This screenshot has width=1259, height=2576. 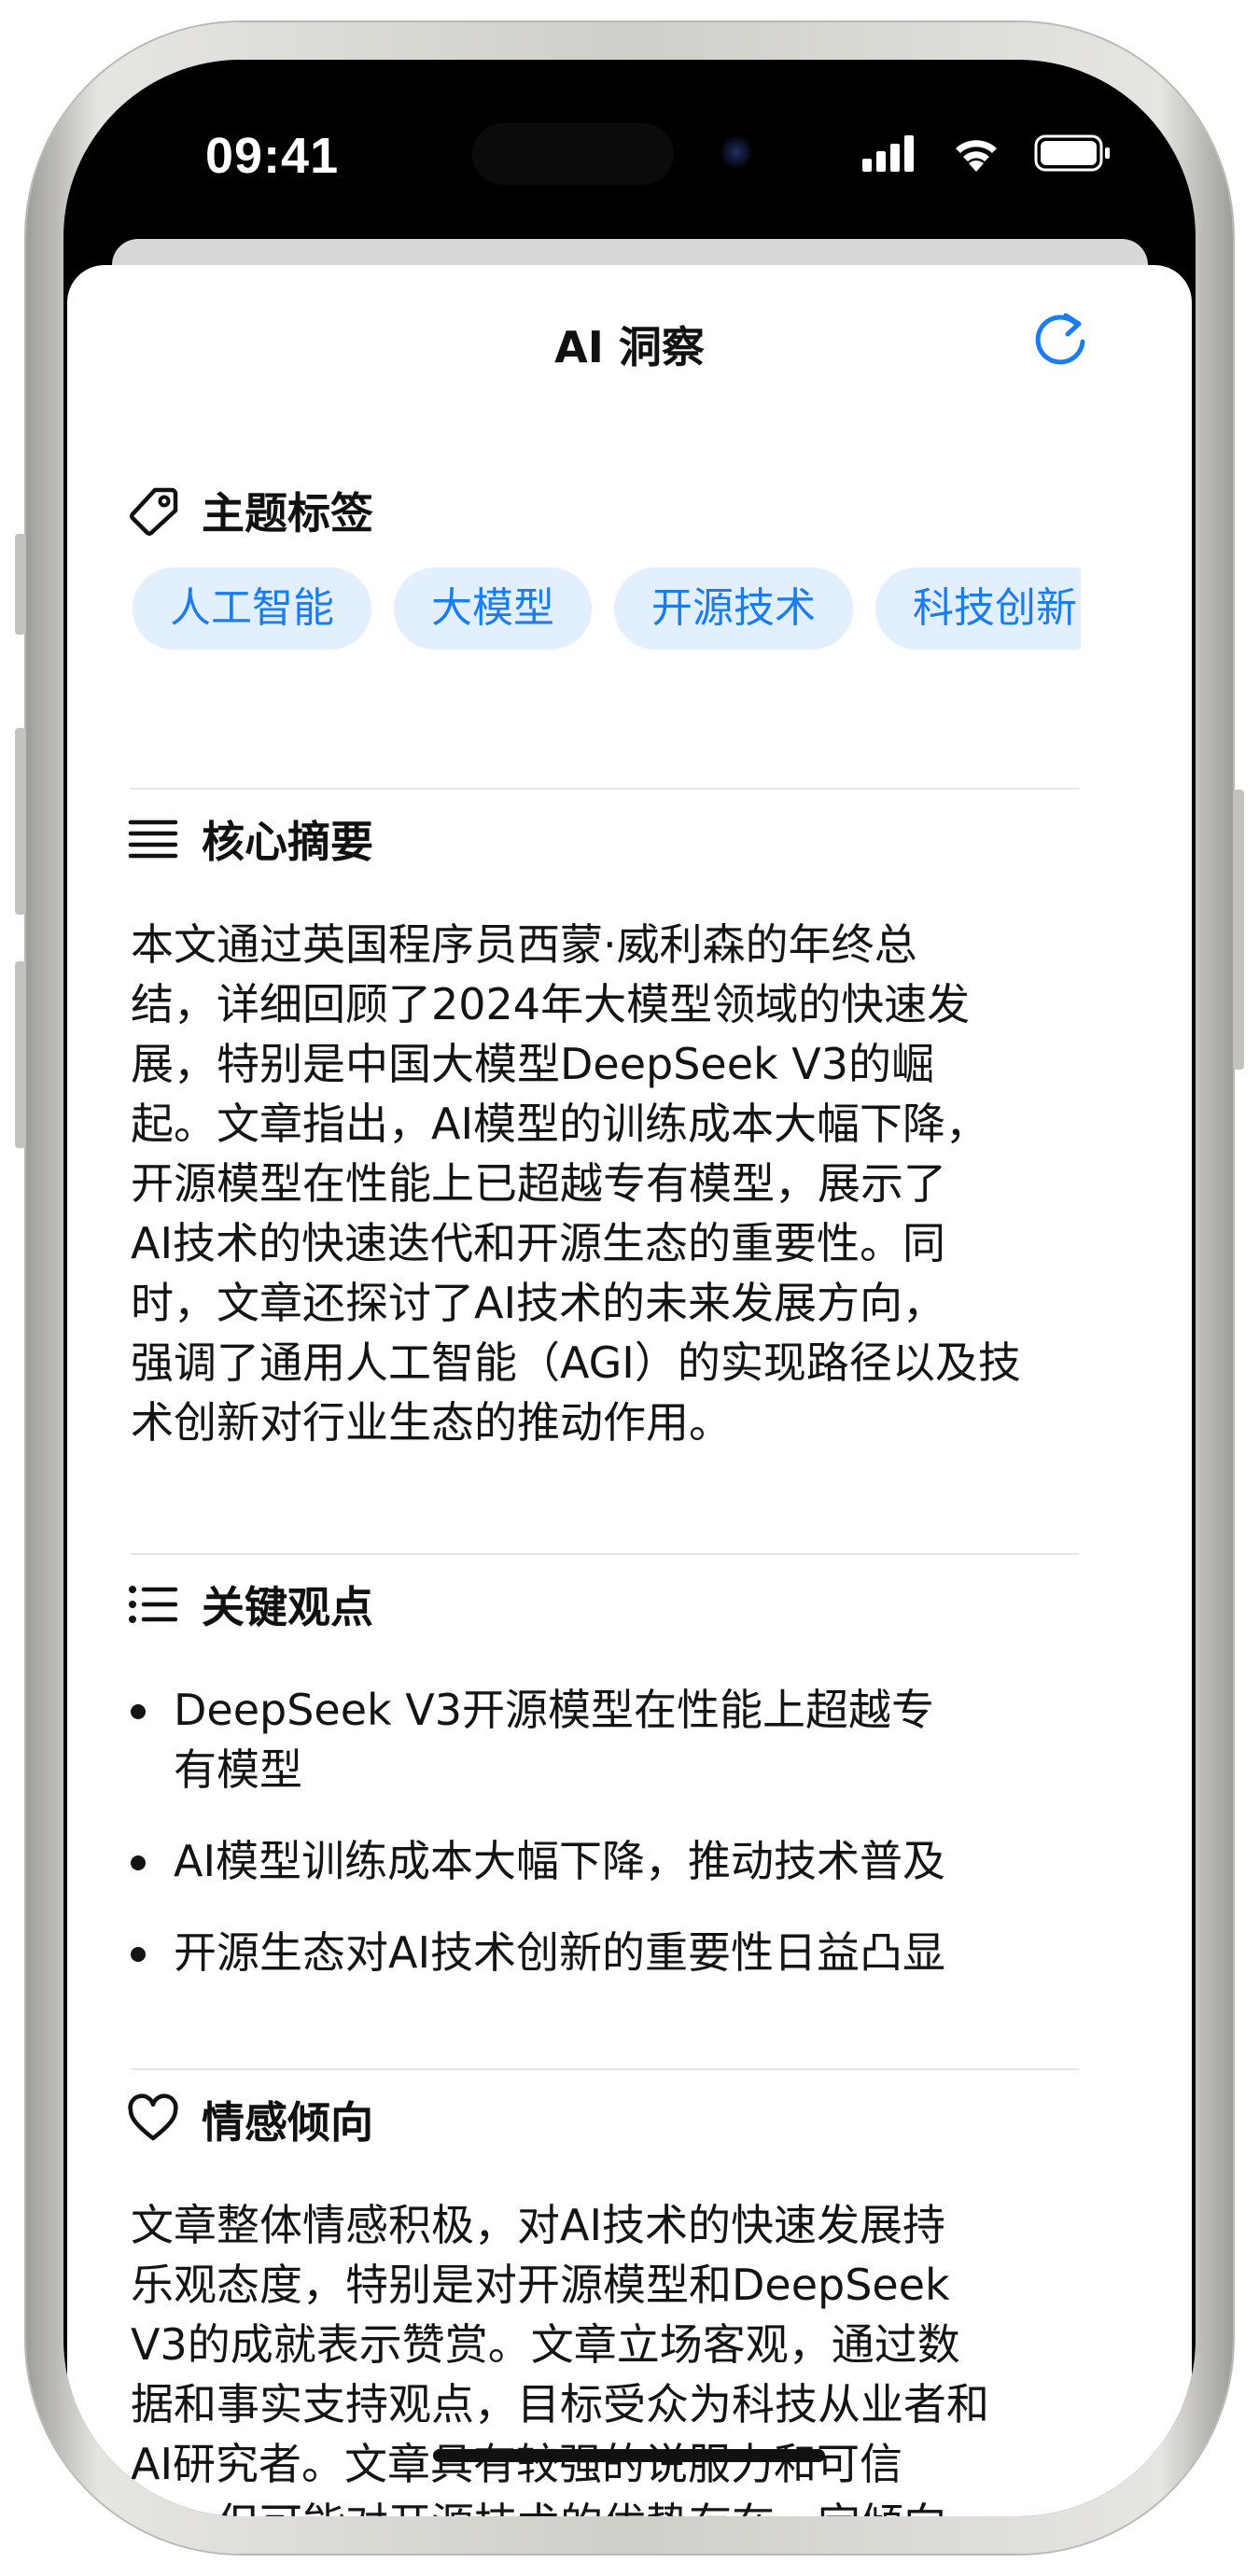 What do you see at coordinates (1238, 930) in the screenshot?
I see `power-button` at bounding box center [1238, 930].